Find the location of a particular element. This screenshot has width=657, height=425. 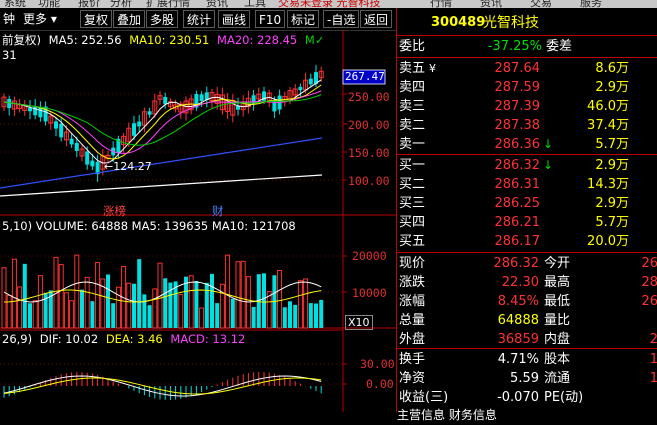

buy-volume: 14.3万 is located at coordinates (608, 184).